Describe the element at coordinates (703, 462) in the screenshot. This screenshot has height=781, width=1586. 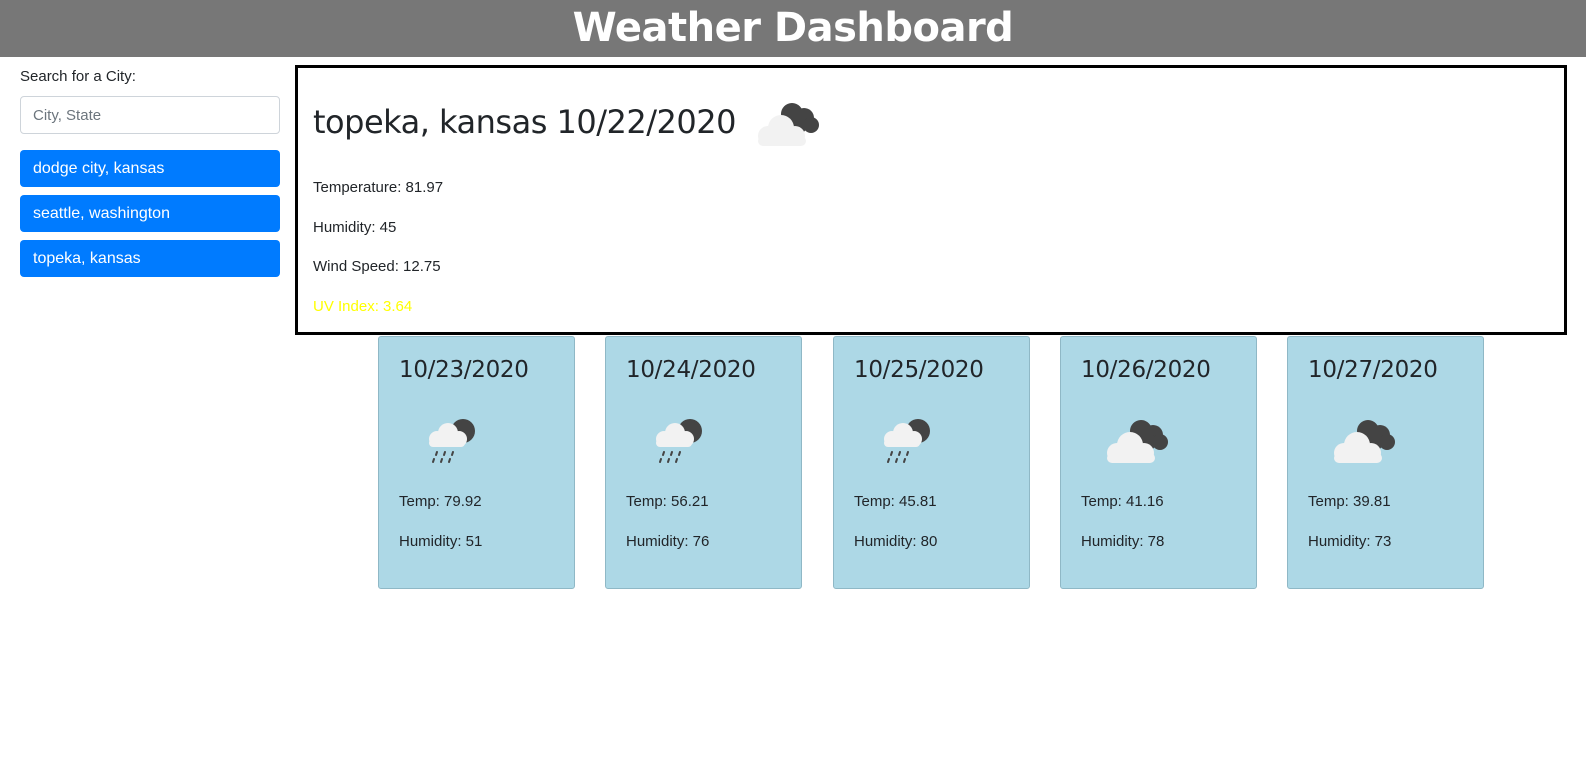
I see `forecast-card: 10/24/2020 Temp: 56.21 Humidity: 76` at that location.